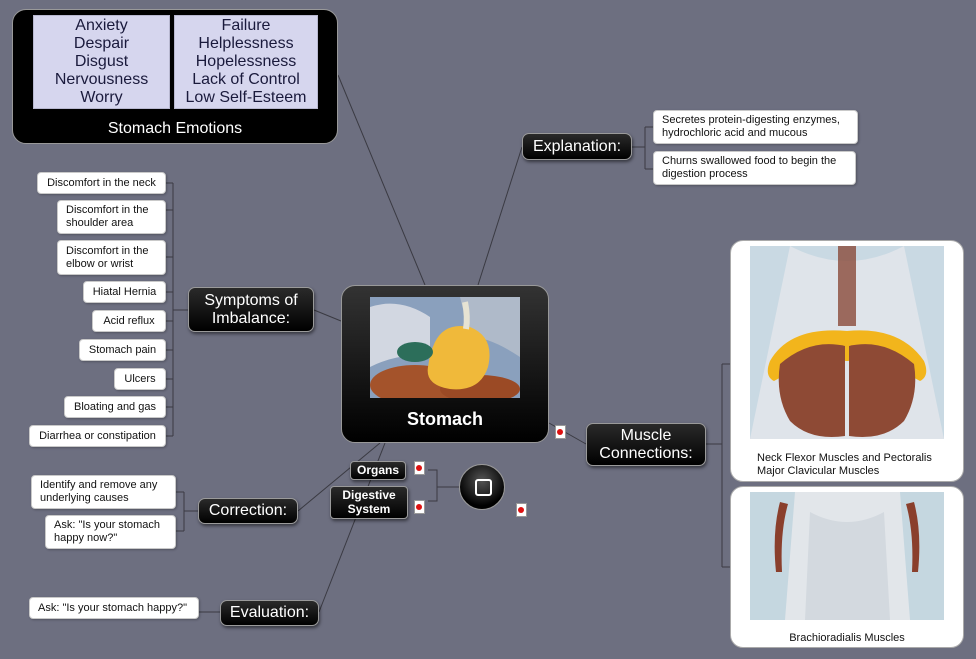 Image resolution: width=976 pixels, height=659 pixels. Describe the element at coordinates (369, 502) in the screenshot. I see `digestive-system-node: Digestive System` at that location.